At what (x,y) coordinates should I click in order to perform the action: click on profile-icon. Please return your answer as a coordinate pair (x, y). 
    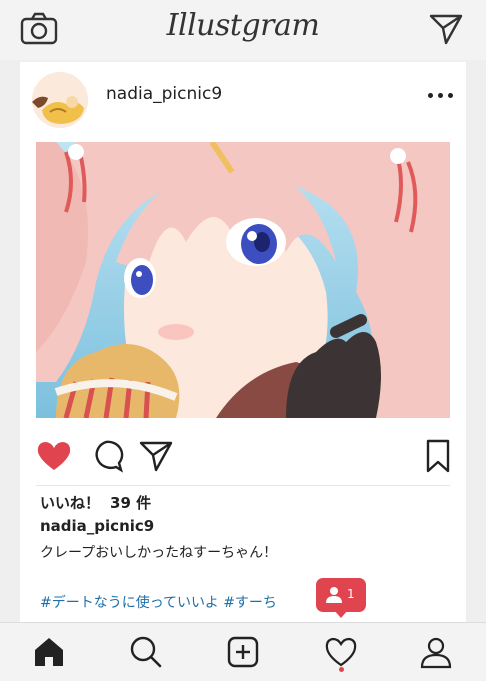
    Looking at the image, I should click on (436, 652).